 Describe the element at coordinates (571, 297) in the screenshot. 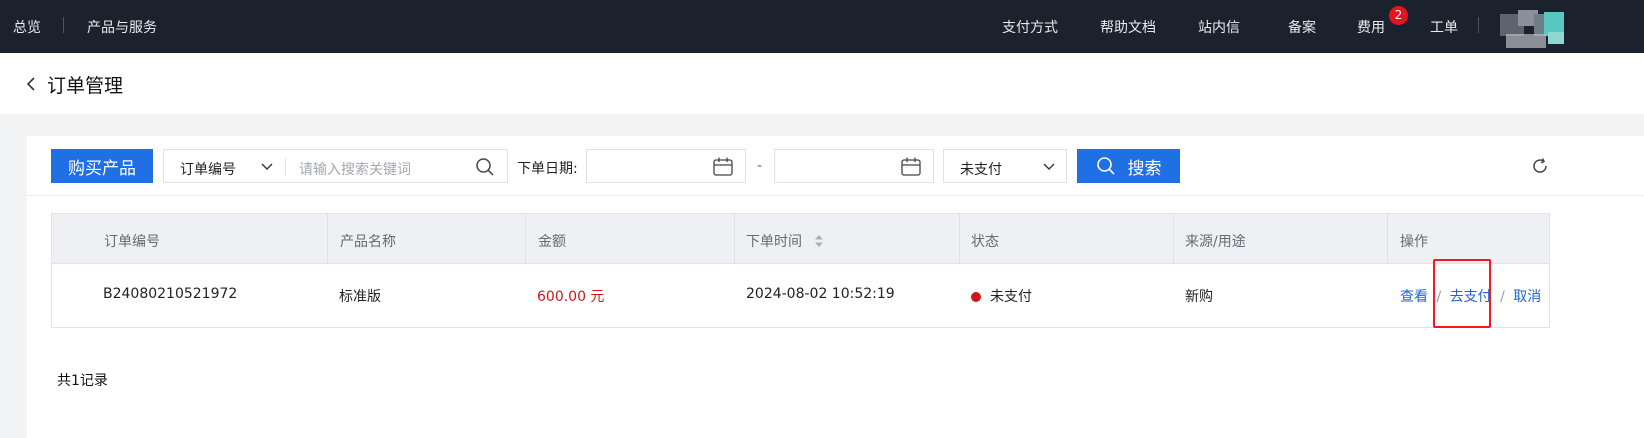

I see `cell-amount: 600.00 元` at that location.